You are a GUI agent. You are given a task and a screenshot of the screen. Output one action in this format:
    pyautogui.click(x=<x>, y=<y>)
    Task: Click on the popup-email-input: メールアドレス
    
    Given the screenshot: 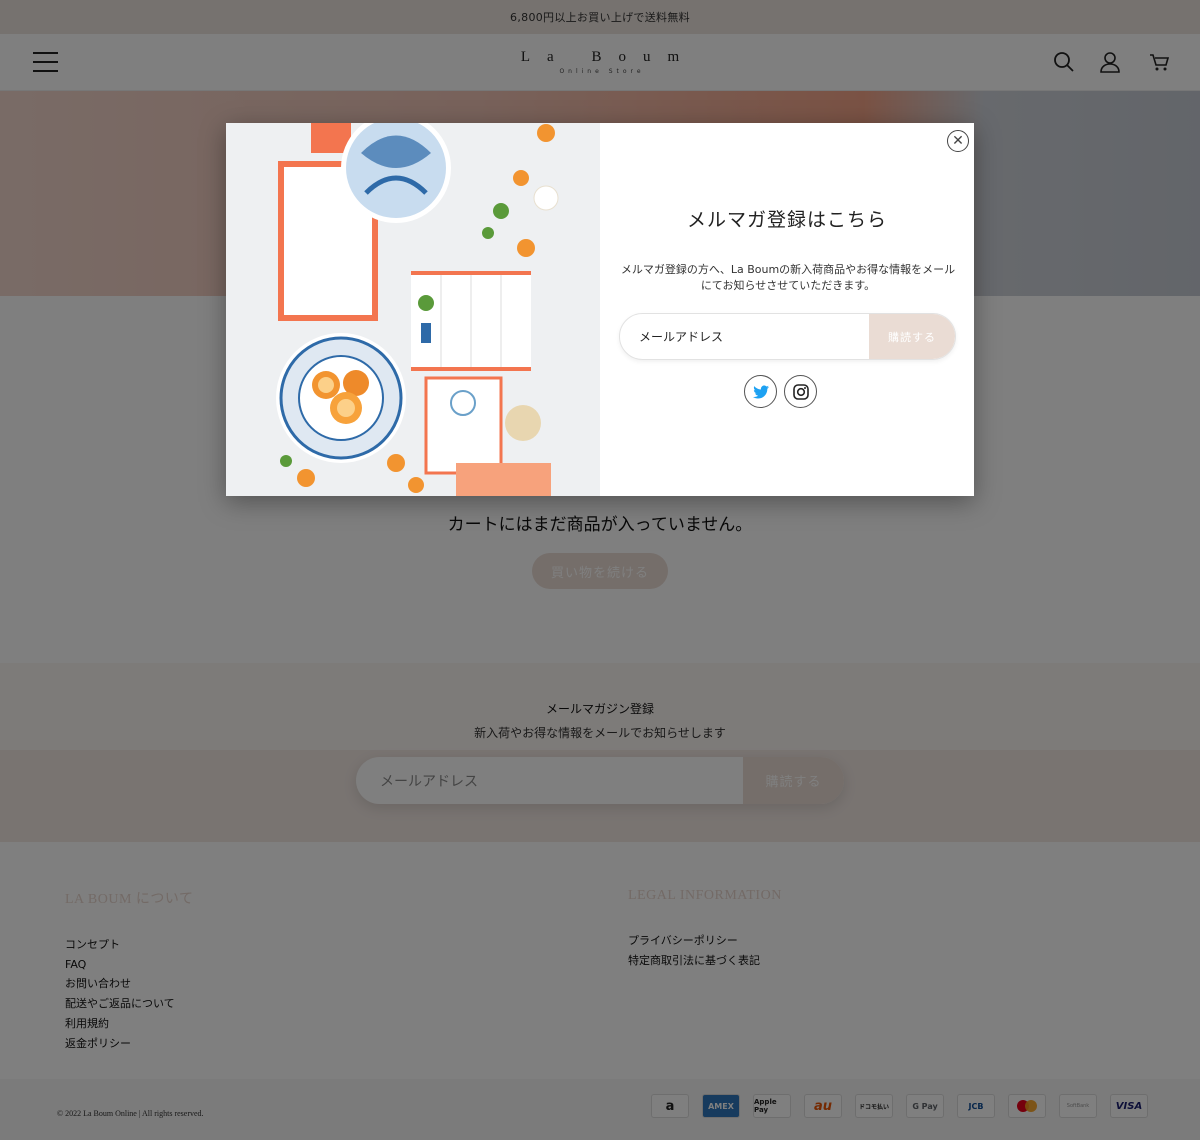 What is the action you would take?
    pyautogui.click(x=744, y=336)
    